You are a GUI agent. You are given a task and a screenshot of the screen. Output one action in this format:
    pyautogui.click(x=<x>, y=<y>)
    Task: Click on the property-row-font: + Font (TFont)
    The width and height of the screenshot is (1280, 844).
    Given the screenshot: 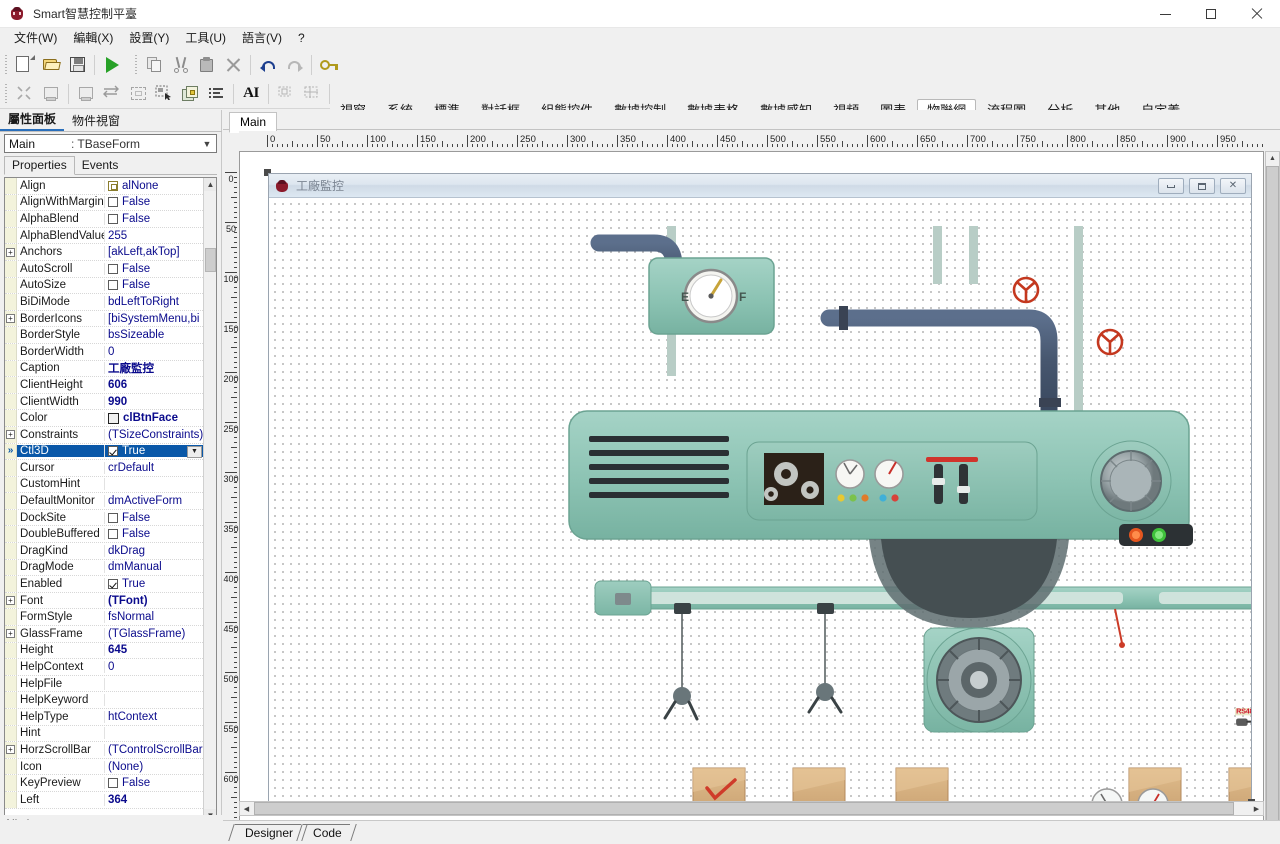 What is the action you would take?
    pyautogui.click(x=104, y=601)
    